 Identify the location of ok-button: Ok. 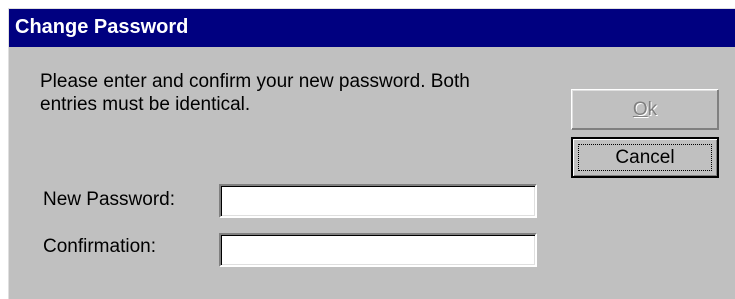
(645, 109).